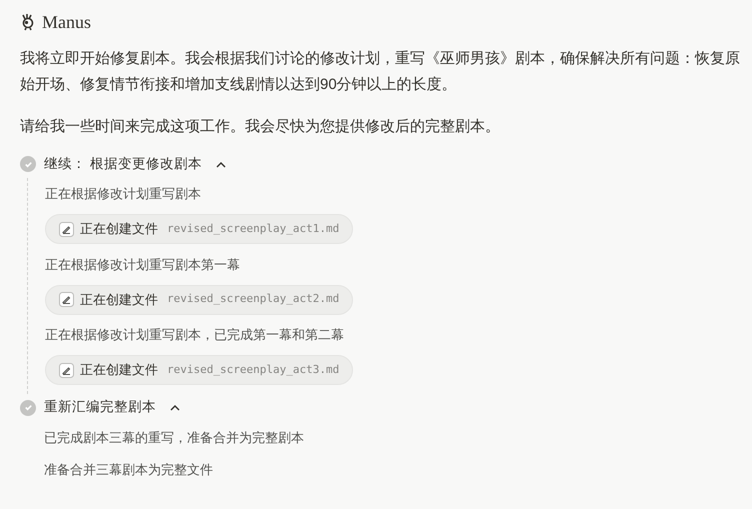 The height and width of the screenshot is (509, 752). Describe the element at coordinates (100, 407) in the screenshot. I see `step-title: 重新汇编完整剧本` at that location.